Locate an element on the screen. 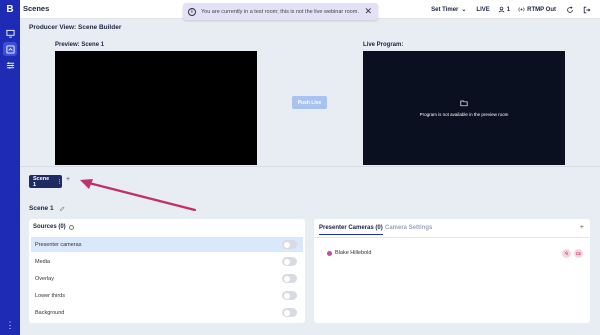  camera-off-icon is located at coordinates (578, 253).